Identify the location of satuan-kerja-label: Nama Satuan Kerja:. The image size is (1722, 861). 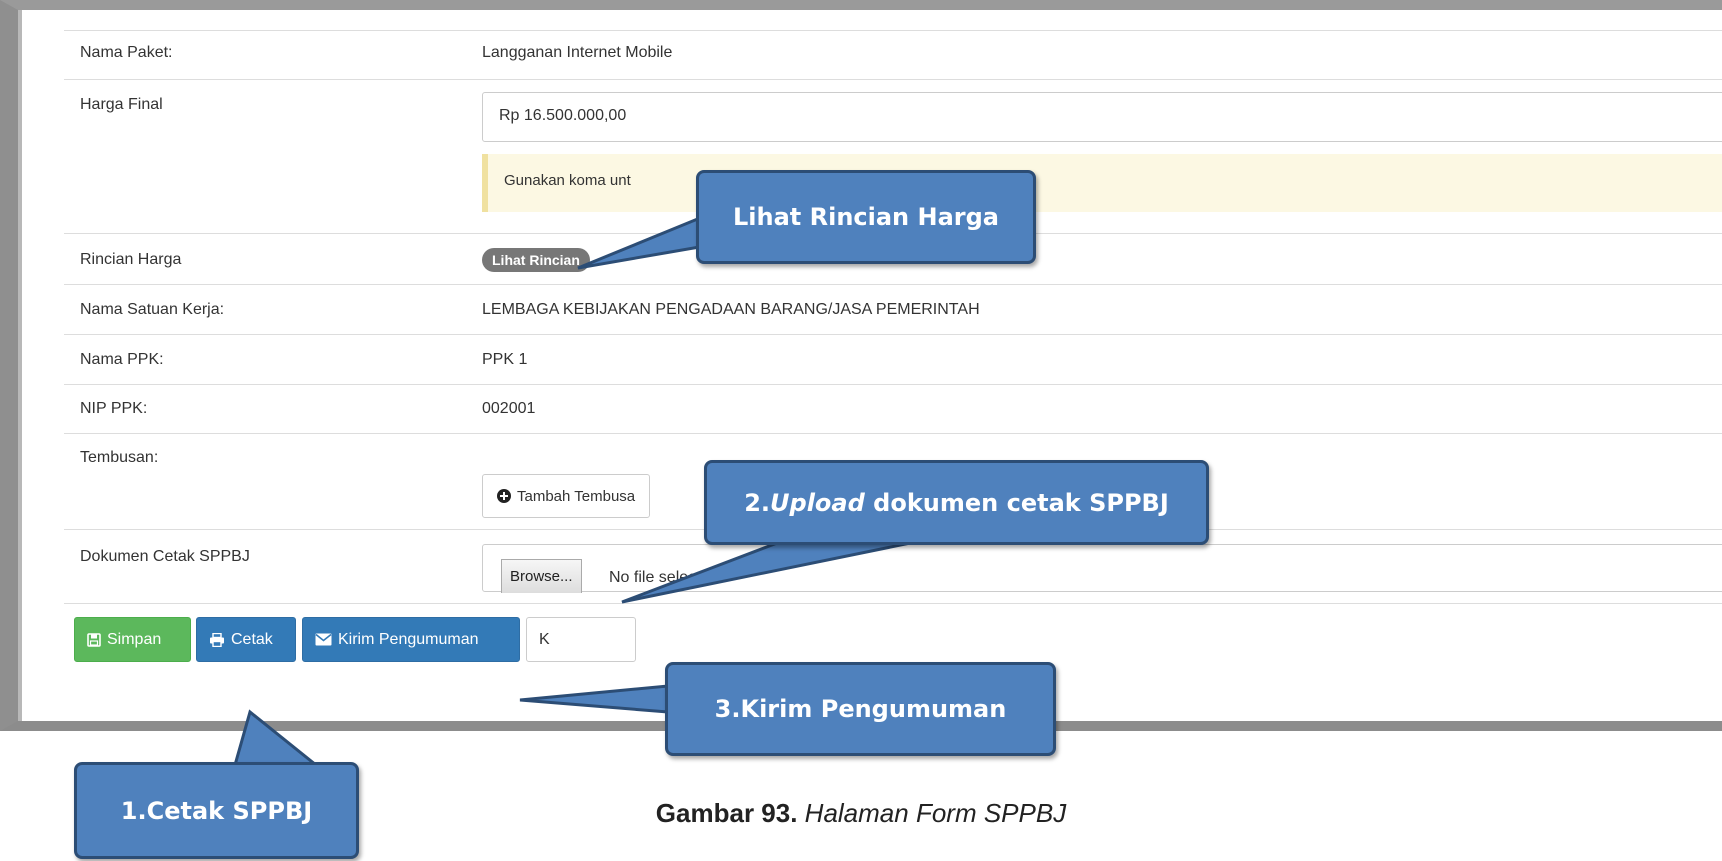
(152, 309).